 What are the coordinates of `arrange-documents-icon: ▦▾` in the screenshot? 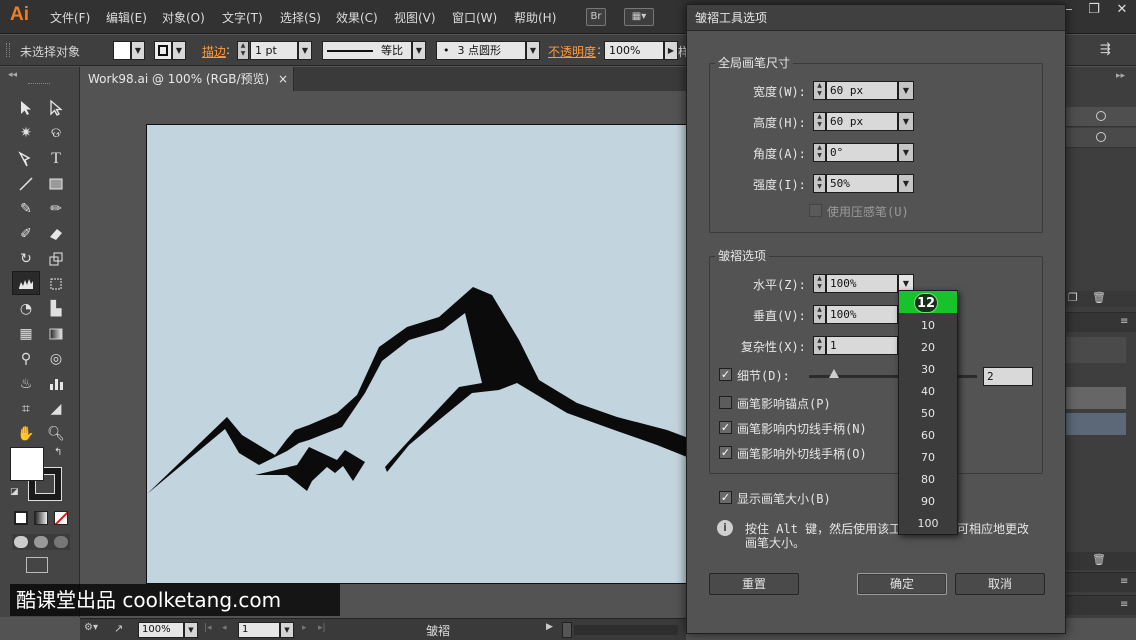 It's located at (639, 17).